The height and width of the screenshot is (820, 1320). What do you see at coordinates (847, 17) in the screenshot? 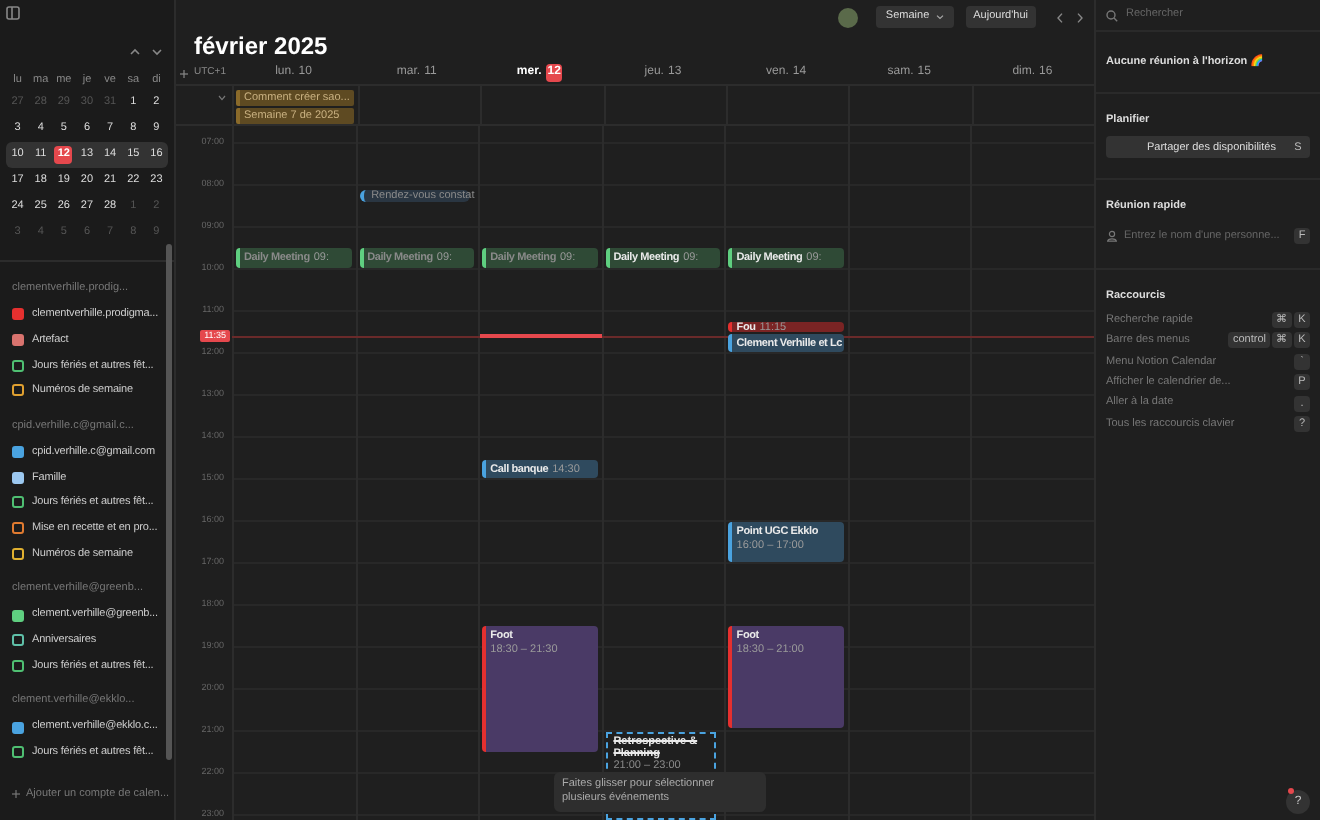
I see `avatar` at bounding box center [847, 17].